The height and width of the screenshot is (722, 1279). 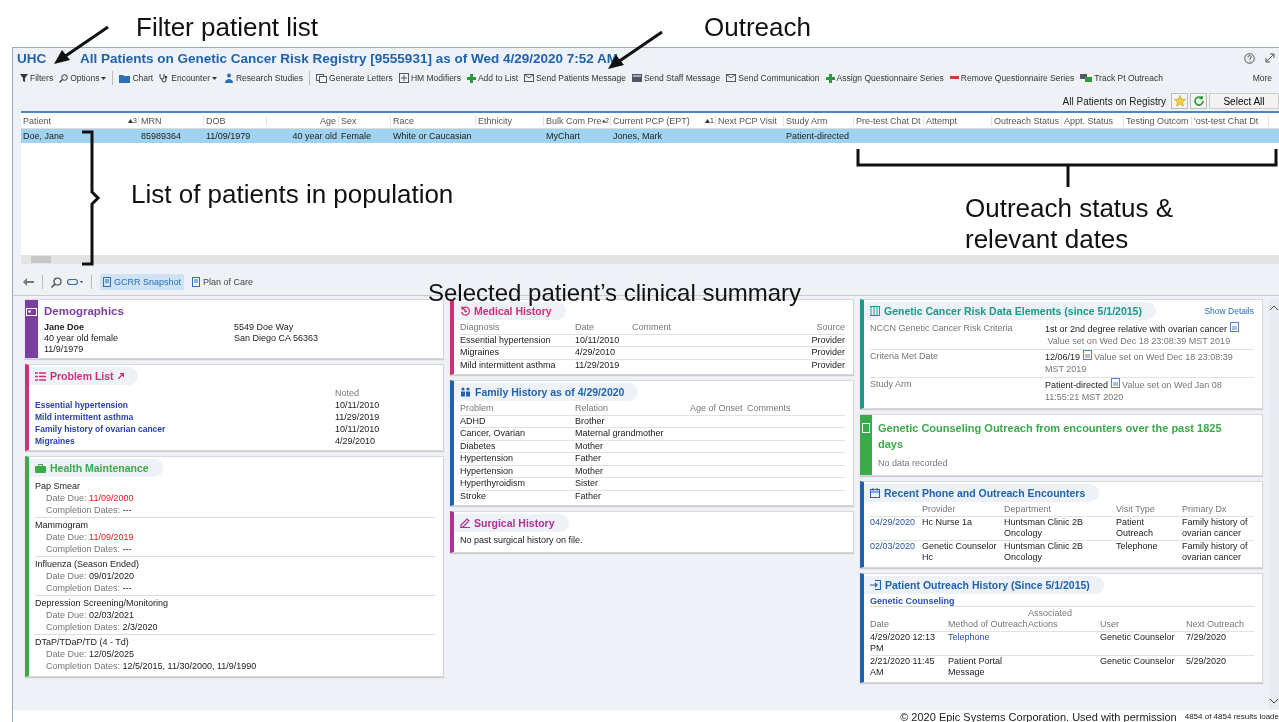 I want to click on scroll-down-icon, so click(x=1274, y=701).